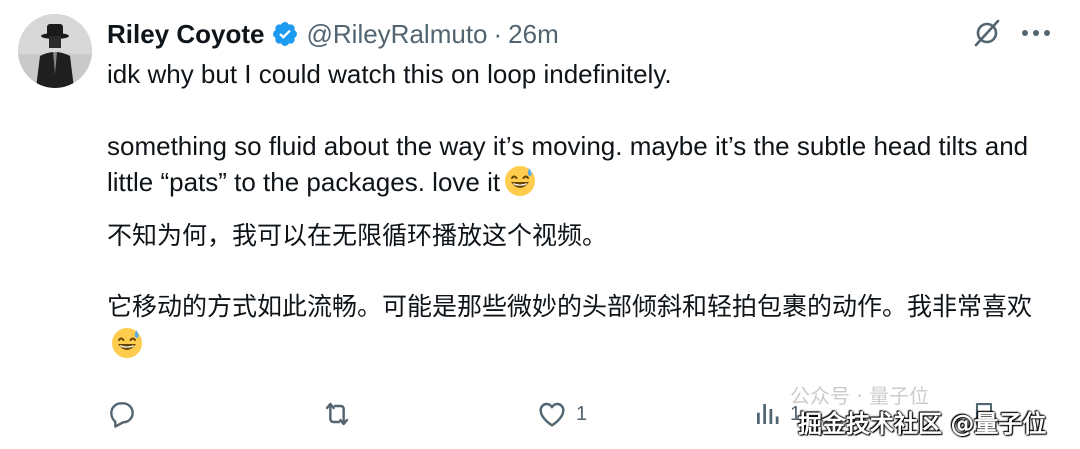 The width and height of the screenshot is (1080, 449). What do you see at coordinates (285, 34) in the screenshot?
I see `verified-badge-icon` at bounding box center [285, 34].